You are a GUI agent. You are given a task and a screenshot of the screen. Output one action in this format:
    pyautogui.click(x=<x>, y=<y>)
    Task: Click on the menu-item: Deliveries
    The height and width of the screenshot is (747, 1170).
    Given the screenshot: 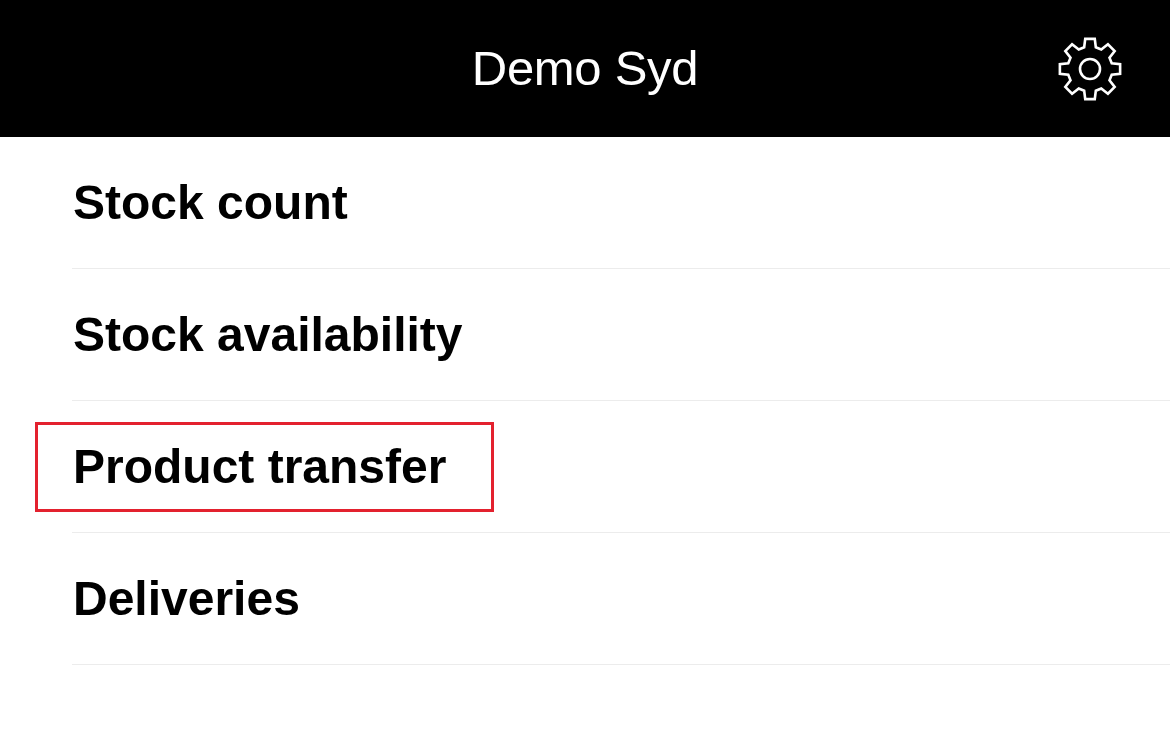 What is the action you would take?
    pyautogui.click(x=186, y=598)
    